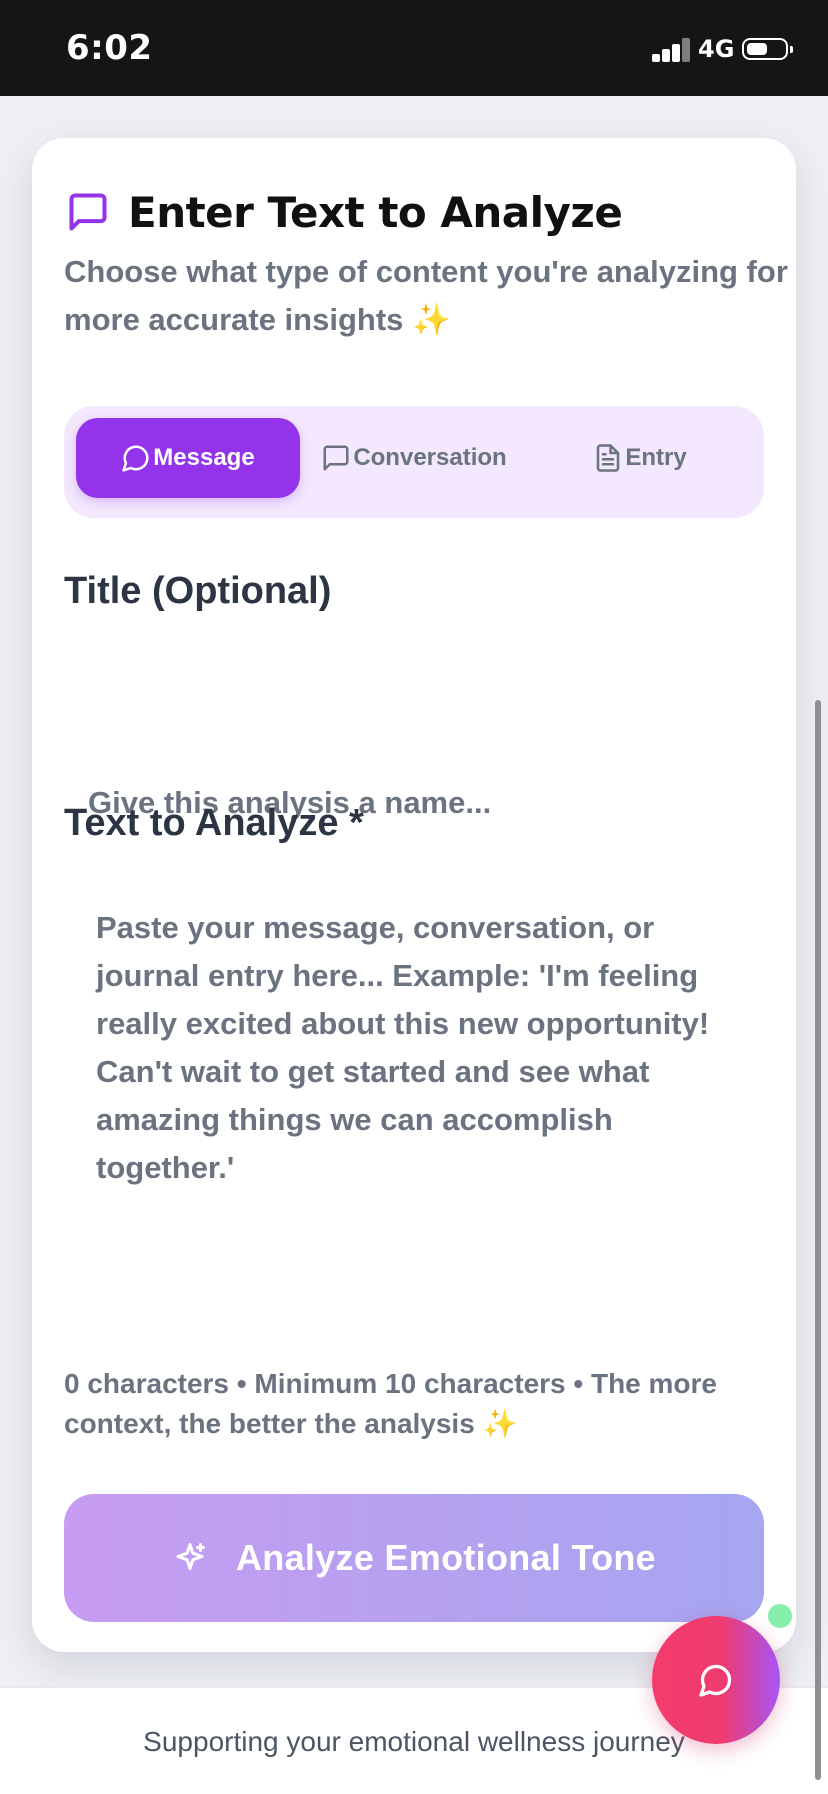 The height and width of the screenshot is (1794, 828). I want to click on battery-icon, so click(767, 49).